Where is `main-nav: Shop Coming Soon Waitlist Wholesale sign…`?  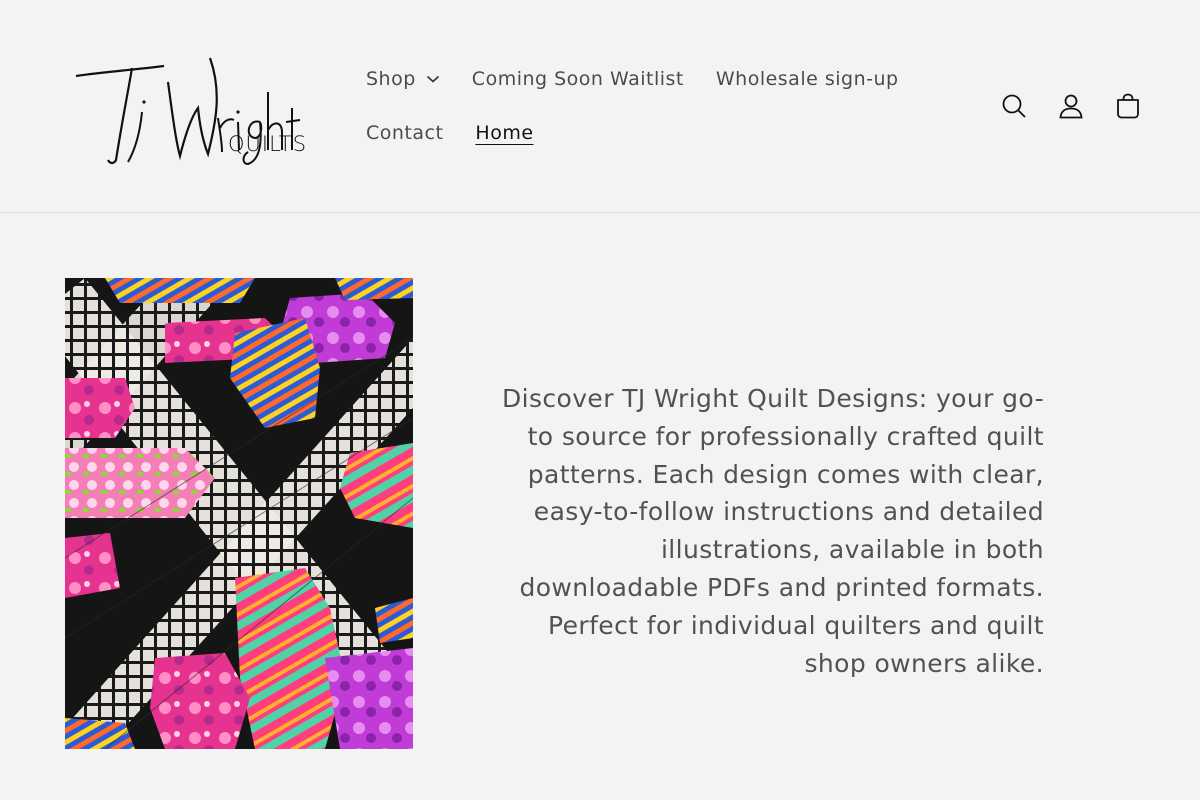
main-nav: Shop Coming Soon Waitlist Wholesale sign… is located at coordinates (646, 114).